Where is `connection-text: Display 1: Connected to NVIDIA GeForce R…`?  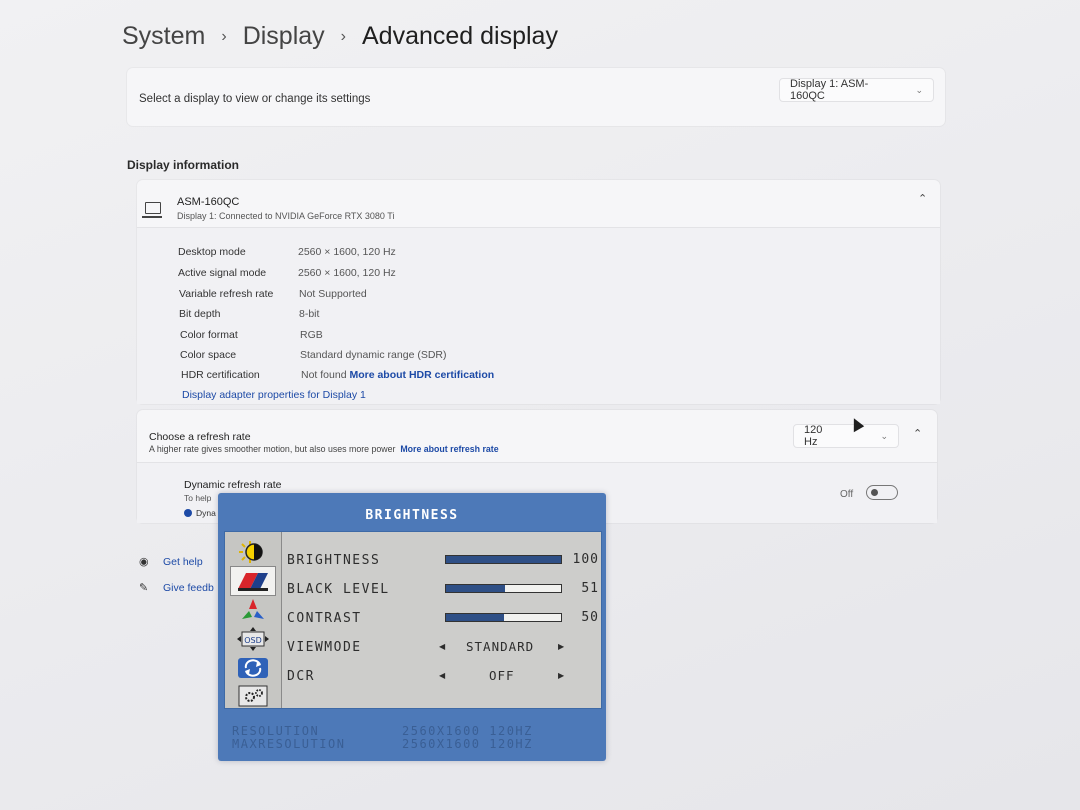
connection-text: Display 1: Connected to NVIDIA GeForce R… is located at coordinates (286, 216).